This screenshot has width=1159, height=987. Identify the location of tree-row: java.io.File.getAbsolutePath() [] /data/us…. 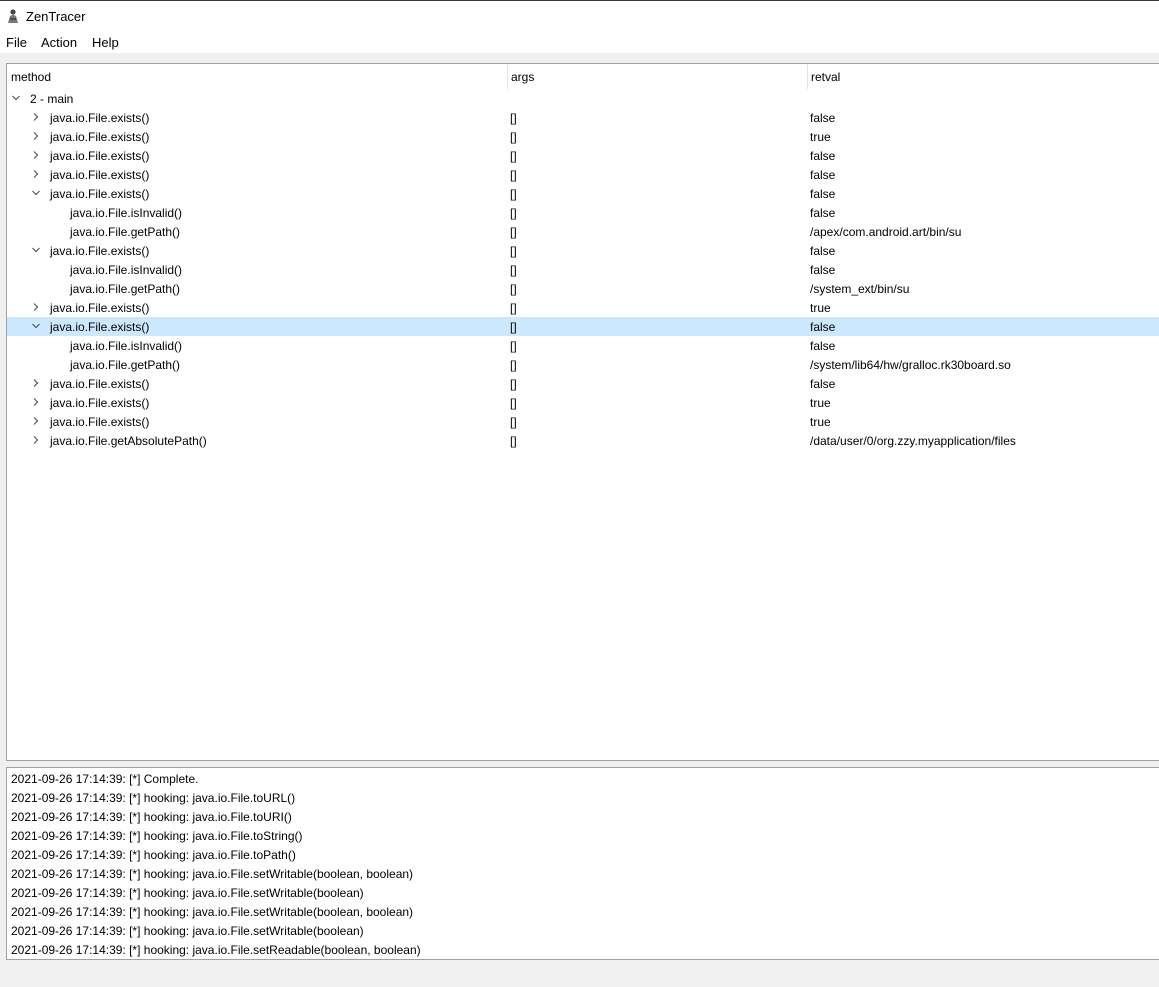
(583, 440).